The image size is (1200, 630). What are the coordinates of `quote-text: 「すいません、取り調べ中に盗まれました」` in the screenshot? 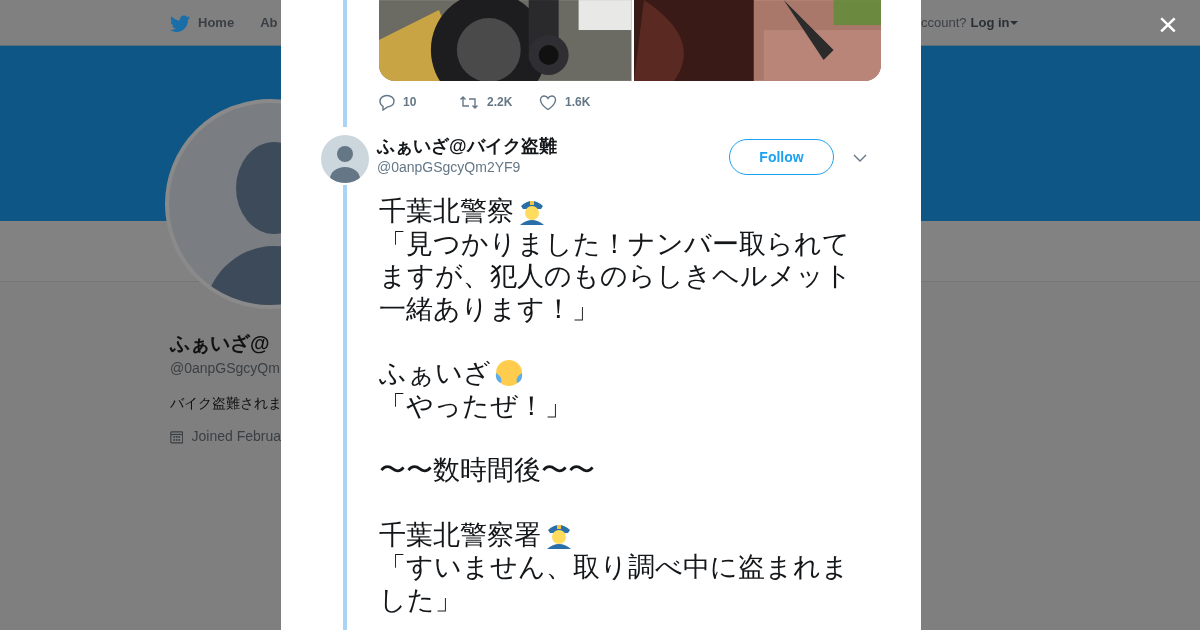 It's located at (614, 583).